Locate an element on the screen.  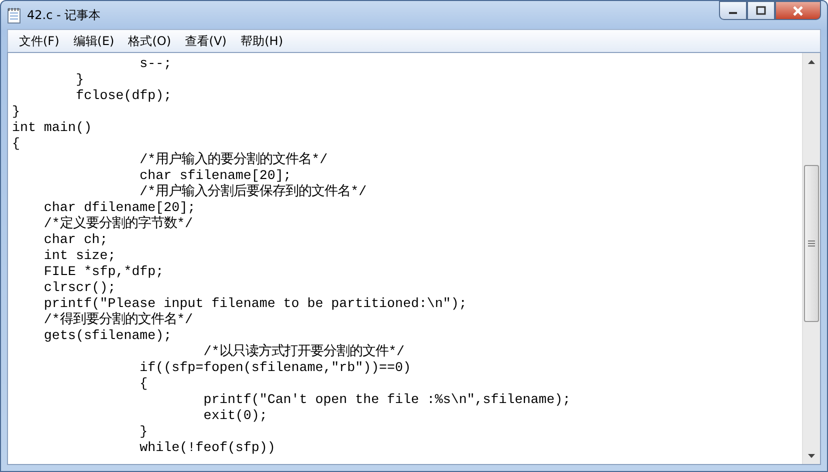
code-line: printf("Please input filename to be partitioned:\n"); is located at coordinates (255, 304).